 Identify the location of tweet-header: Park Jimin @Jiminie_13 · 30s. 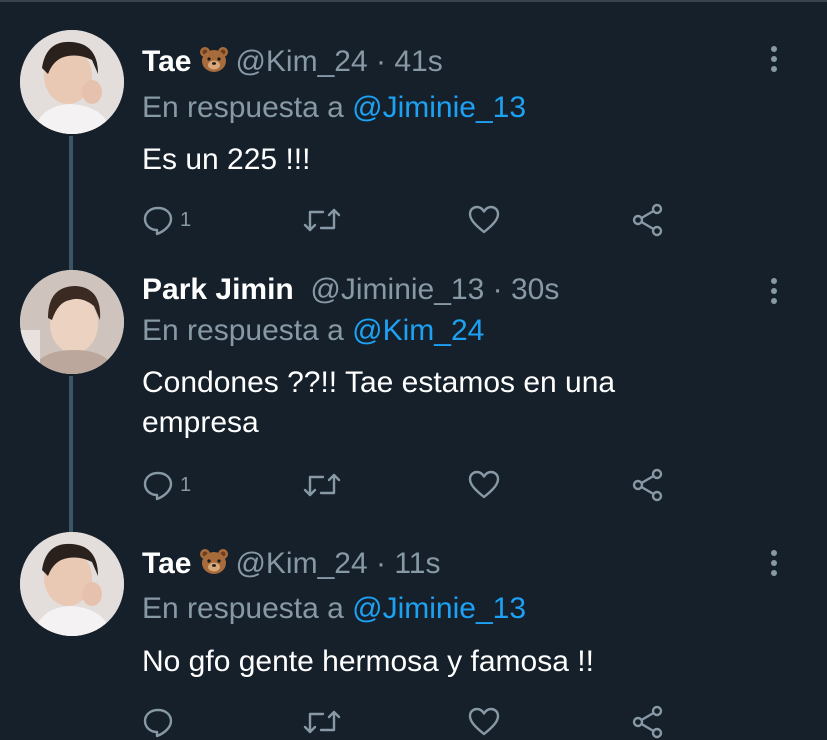
(350, 290).